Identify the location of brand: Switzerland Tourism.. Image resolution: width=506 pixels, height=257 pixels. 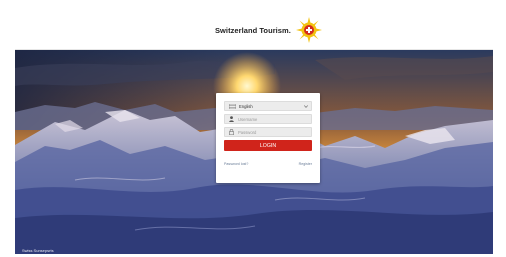
(269, 30).